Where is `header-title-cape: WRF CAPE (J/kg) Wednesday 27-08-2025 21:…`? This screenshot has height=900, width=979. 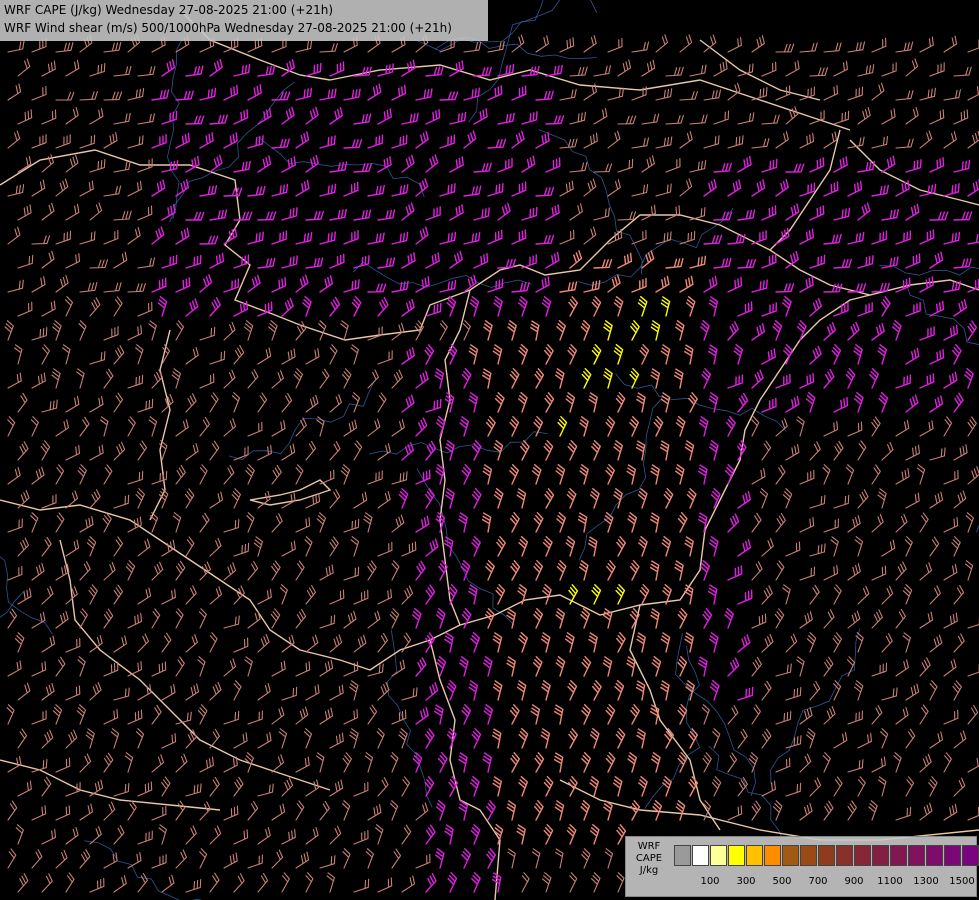 header-title-cape: WRF CAPE (J/kg) Wednesday 27-08-2025 21:… is located at coordinates (168, 10).